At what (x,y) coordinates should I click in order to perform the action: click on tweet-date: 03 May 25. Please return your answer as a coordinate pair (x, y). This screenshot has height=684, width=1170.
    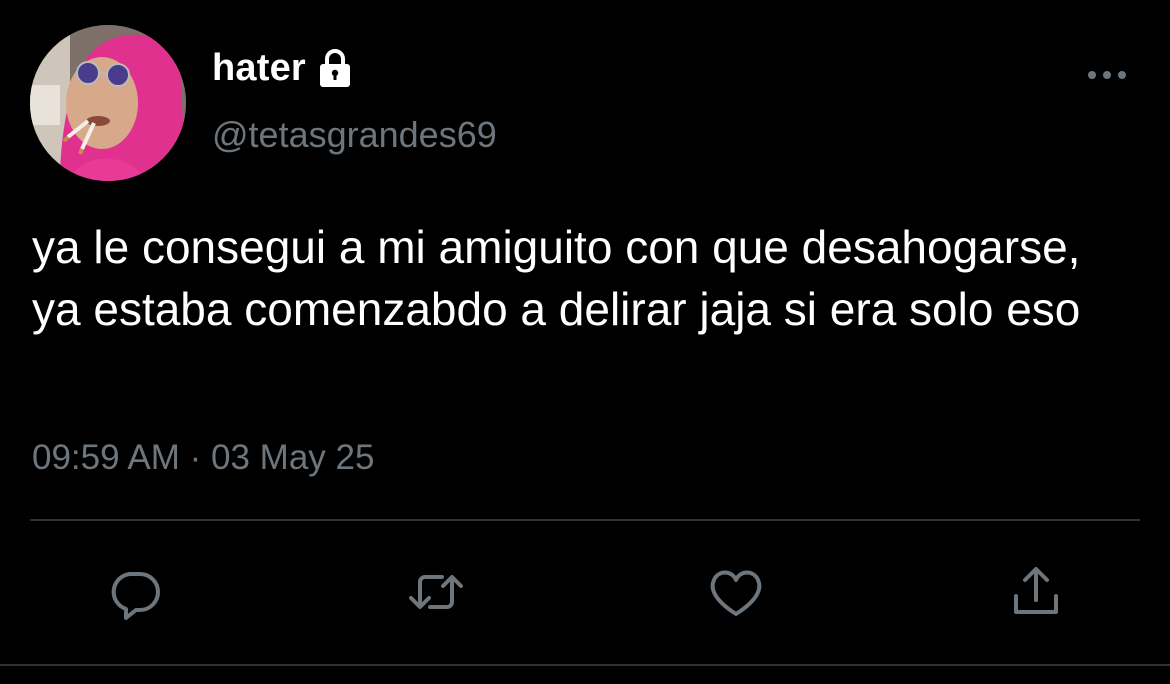
    Looking at the image, I should click on (293, 457).